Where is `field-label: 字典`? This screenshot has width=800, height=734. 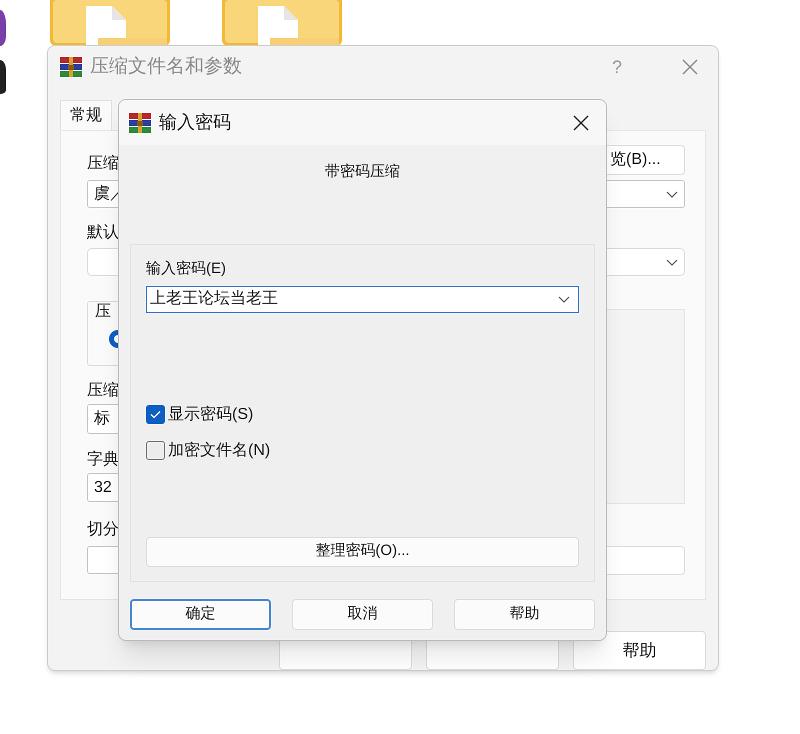 field-label: 字典 is located at coordinates (103, 460).